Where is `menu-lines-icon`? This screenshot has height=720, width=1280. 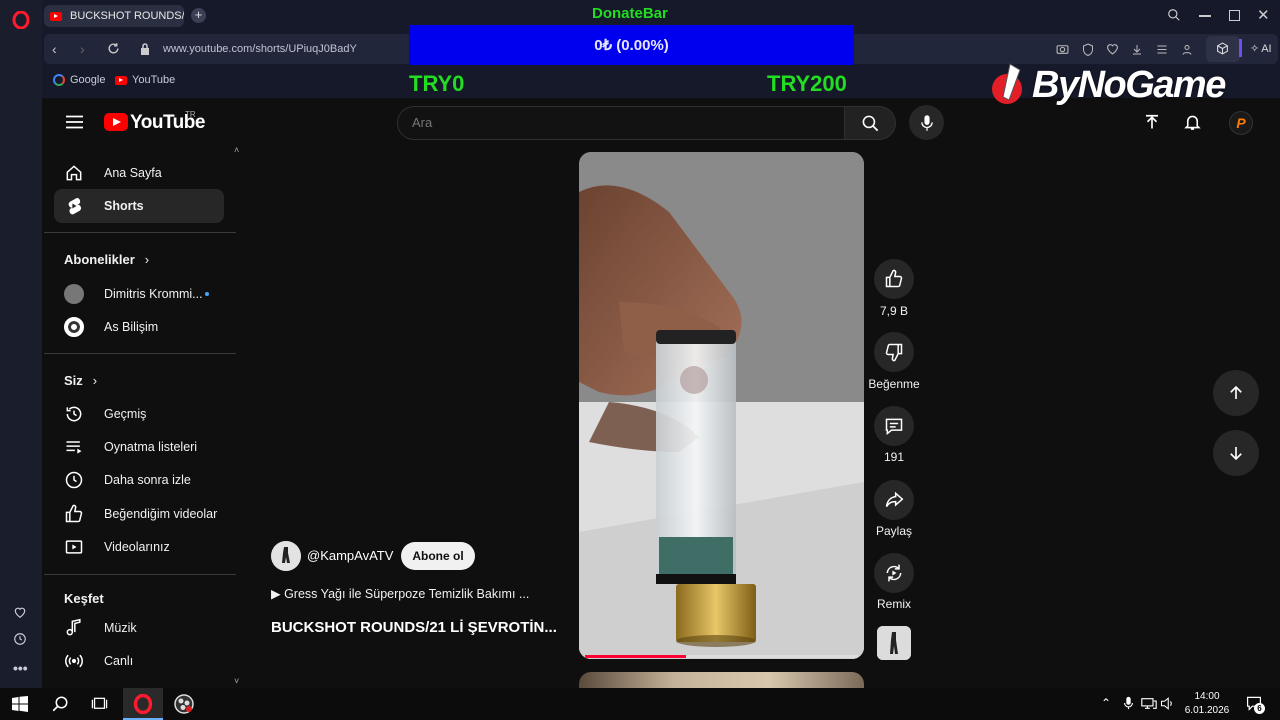 menu-lines-icon is located at coordinates (1162, 49).